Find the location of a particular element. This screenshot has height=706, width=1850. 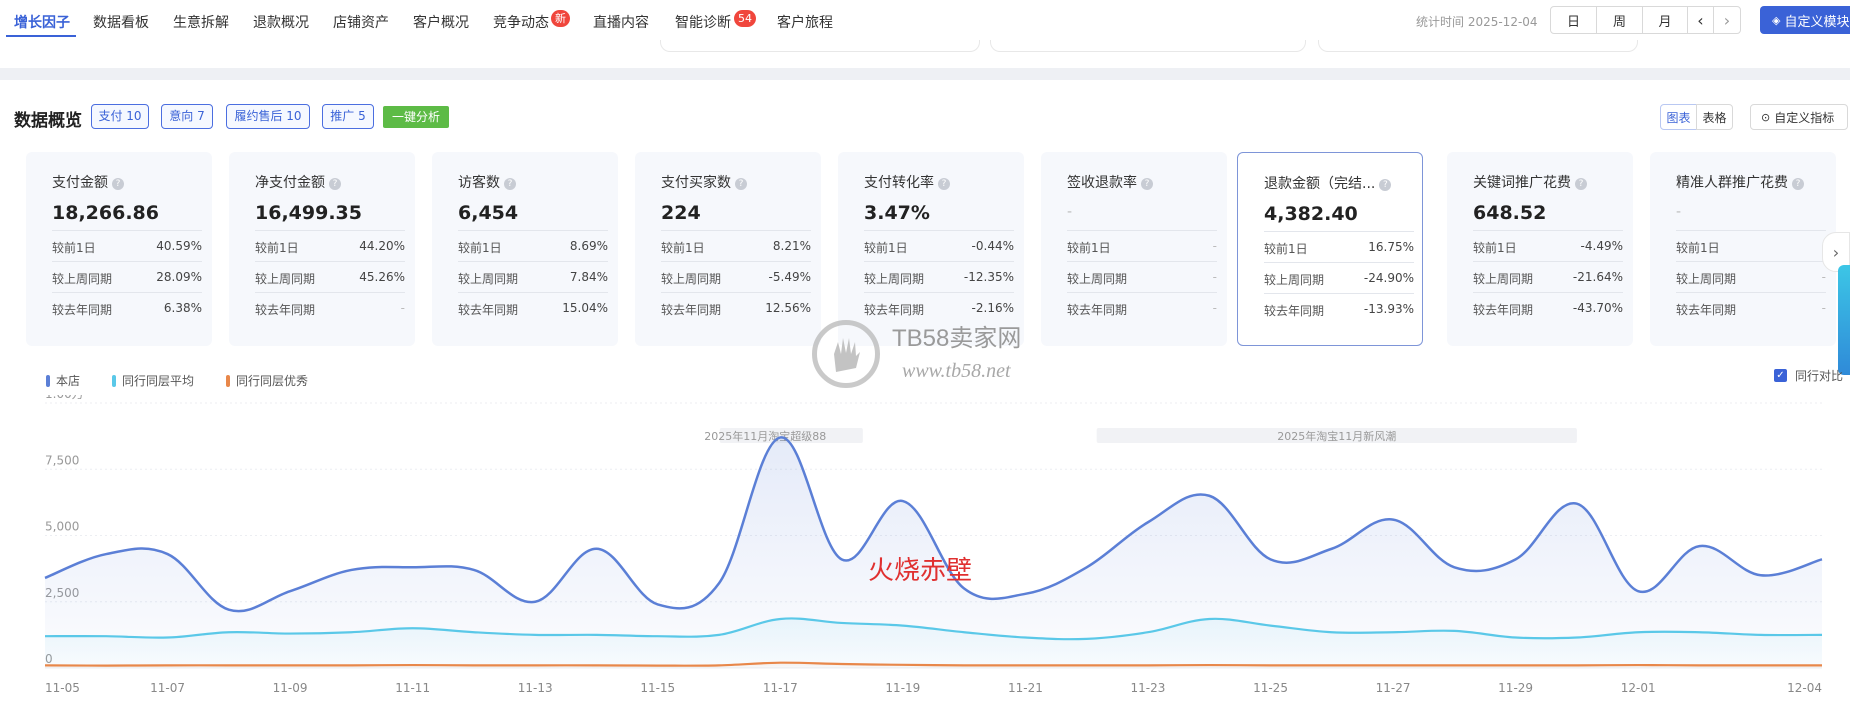

peer-compare-toggle: ✓ 同行对比 is located at coordinates (1808, 375).